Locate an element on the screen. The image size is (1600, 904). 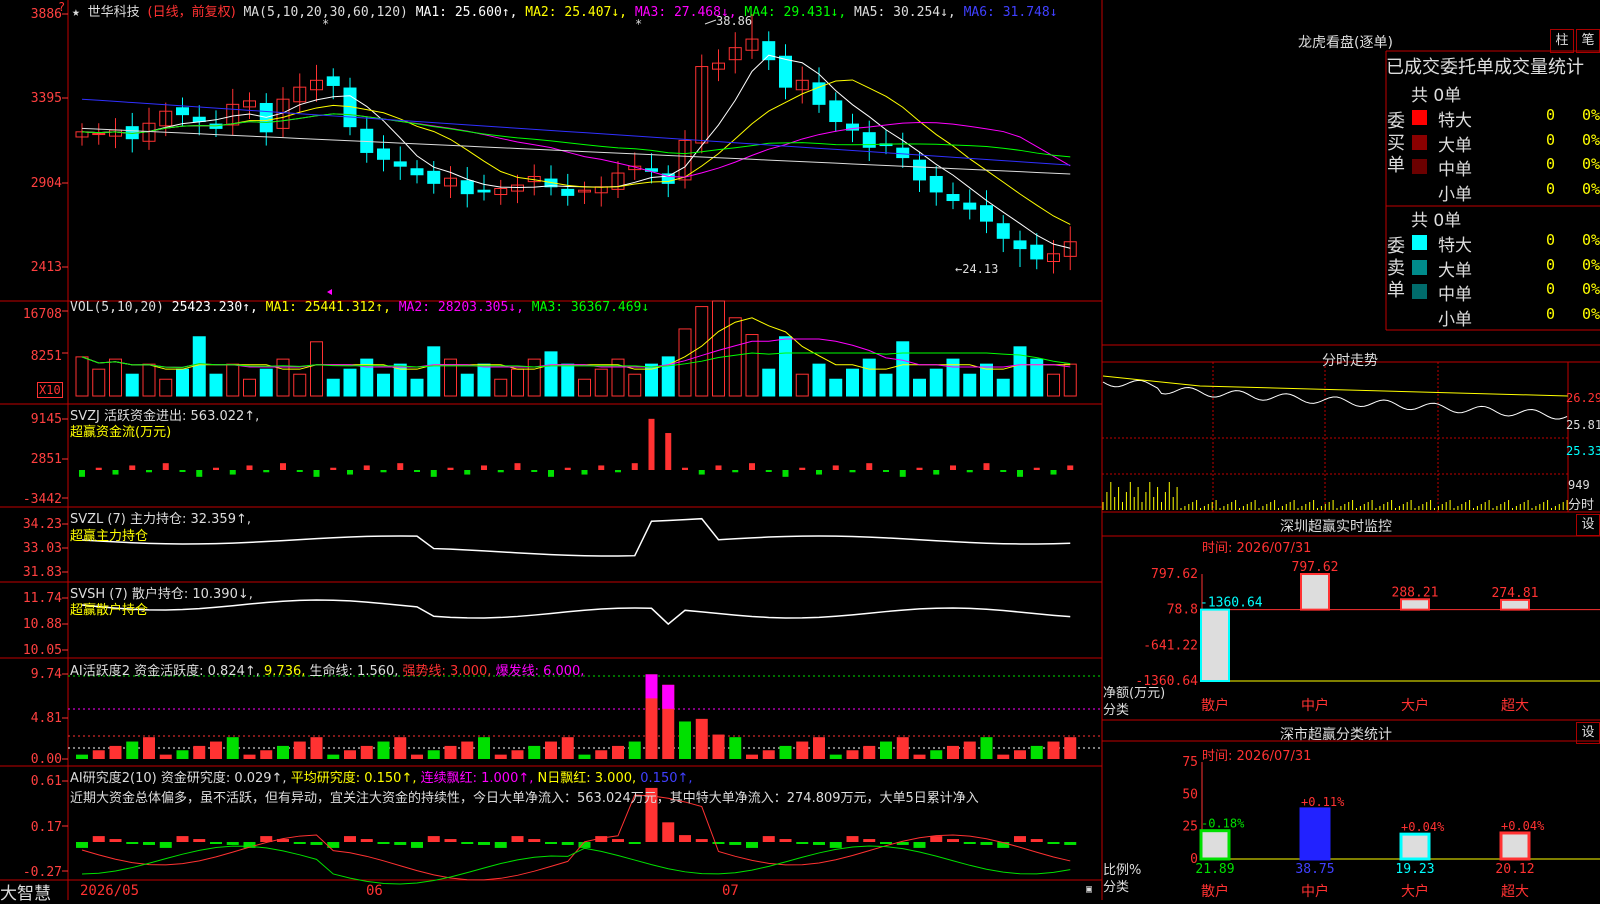
classify-cat-0: 散户 is located at coordinates (1215, 891).